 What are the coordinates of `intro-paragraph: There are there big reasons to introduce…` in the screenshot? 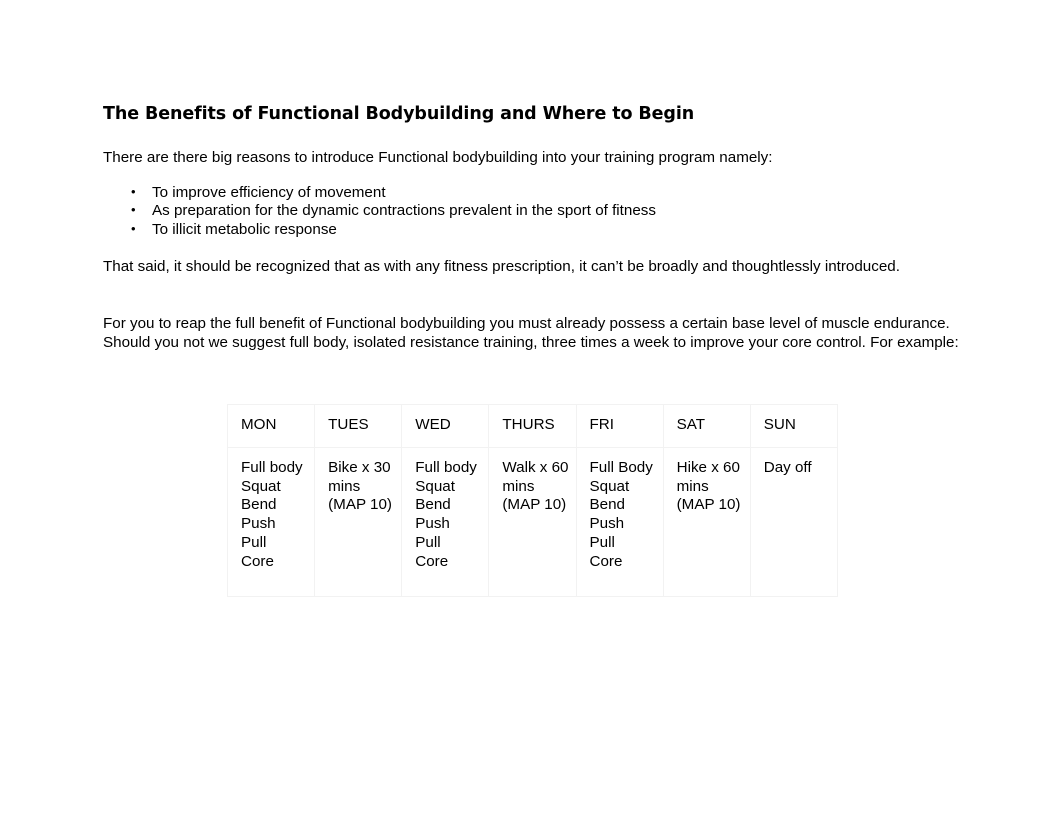 It's located at (438, 157).